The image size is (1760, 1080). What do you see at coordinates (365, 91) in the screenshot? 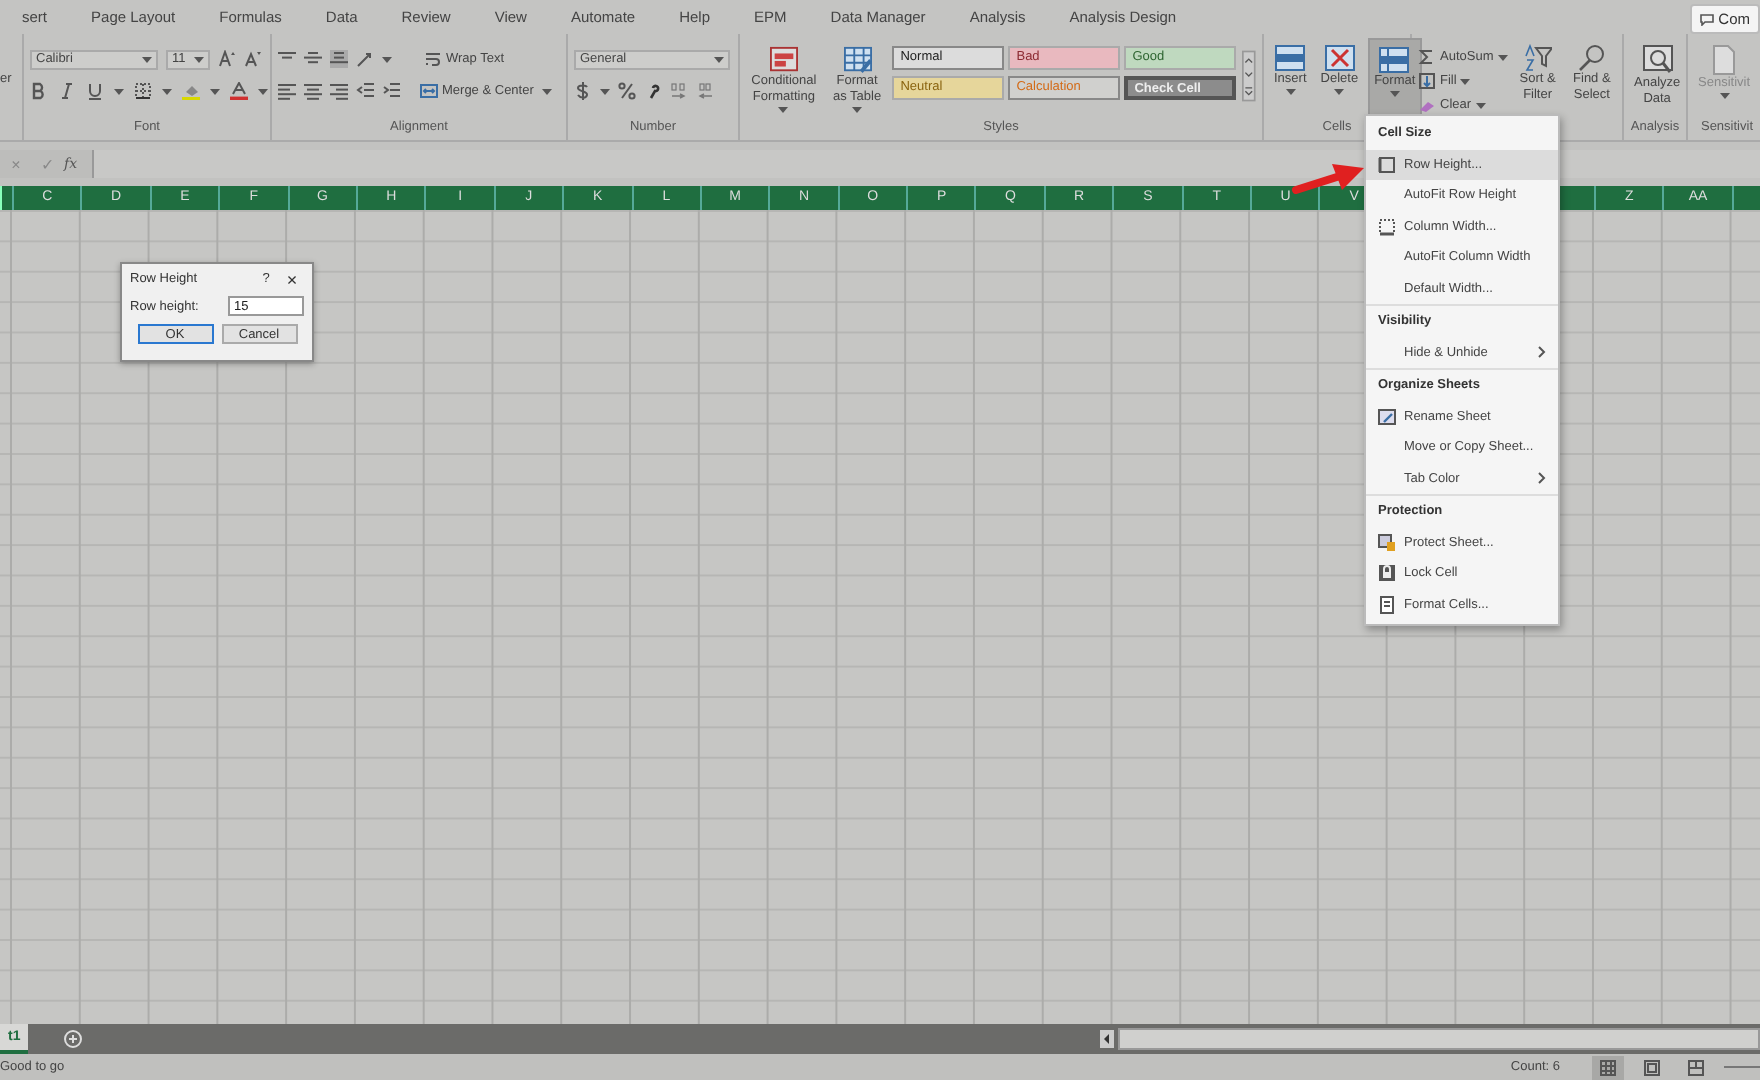
I see `decrease-indent-icon` at bounding box center [365, 91].